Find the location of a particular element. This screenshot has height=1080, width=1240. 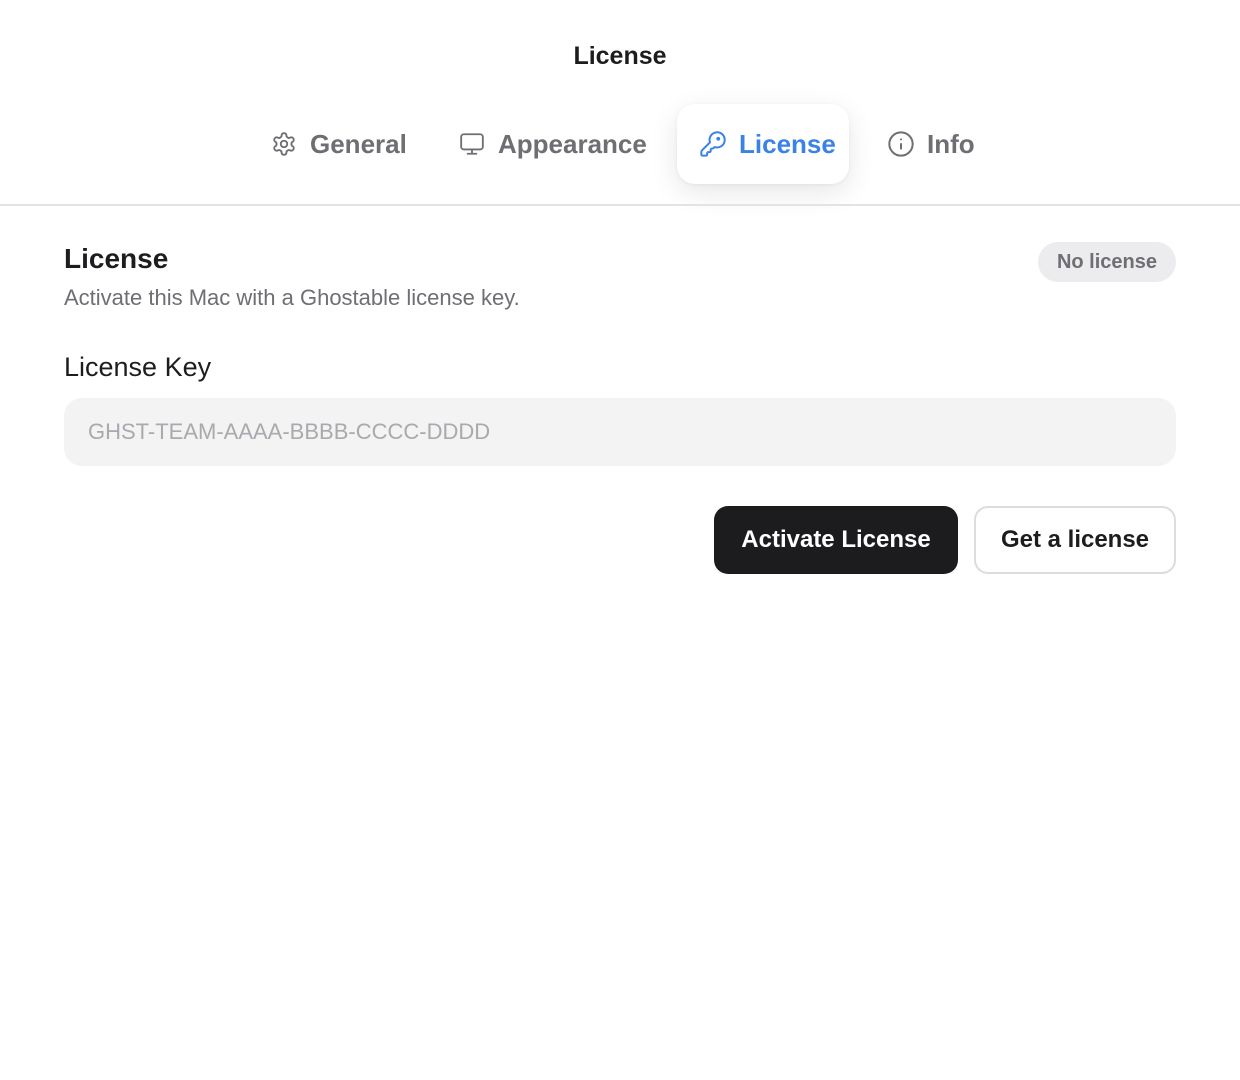

license-status-badge: No license is located at coordinates (1107, 262).